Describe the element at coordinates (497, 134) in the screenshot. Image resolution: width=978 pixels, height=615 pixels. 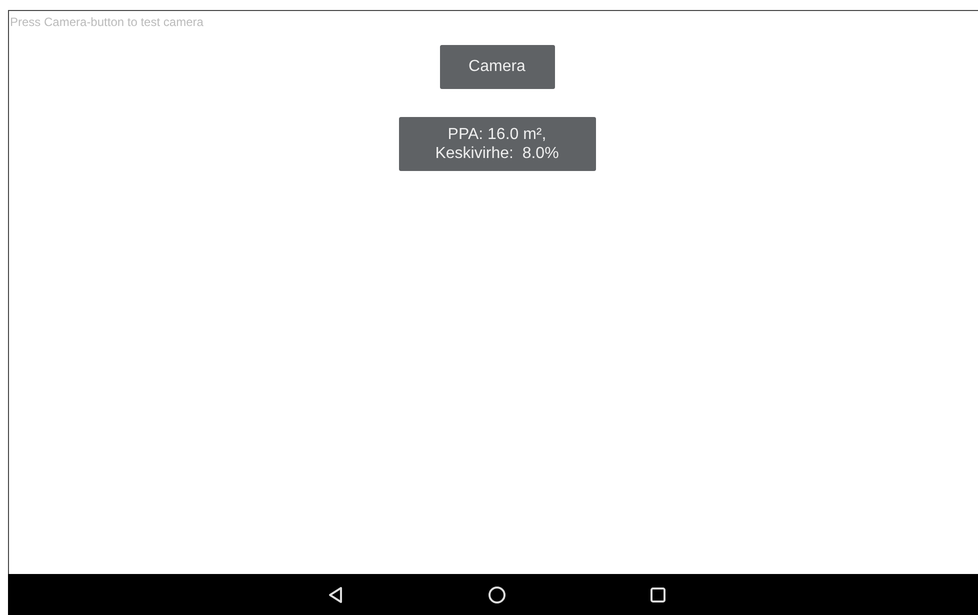
I see `result-text: PPA: 16.0 m²,` at that location.